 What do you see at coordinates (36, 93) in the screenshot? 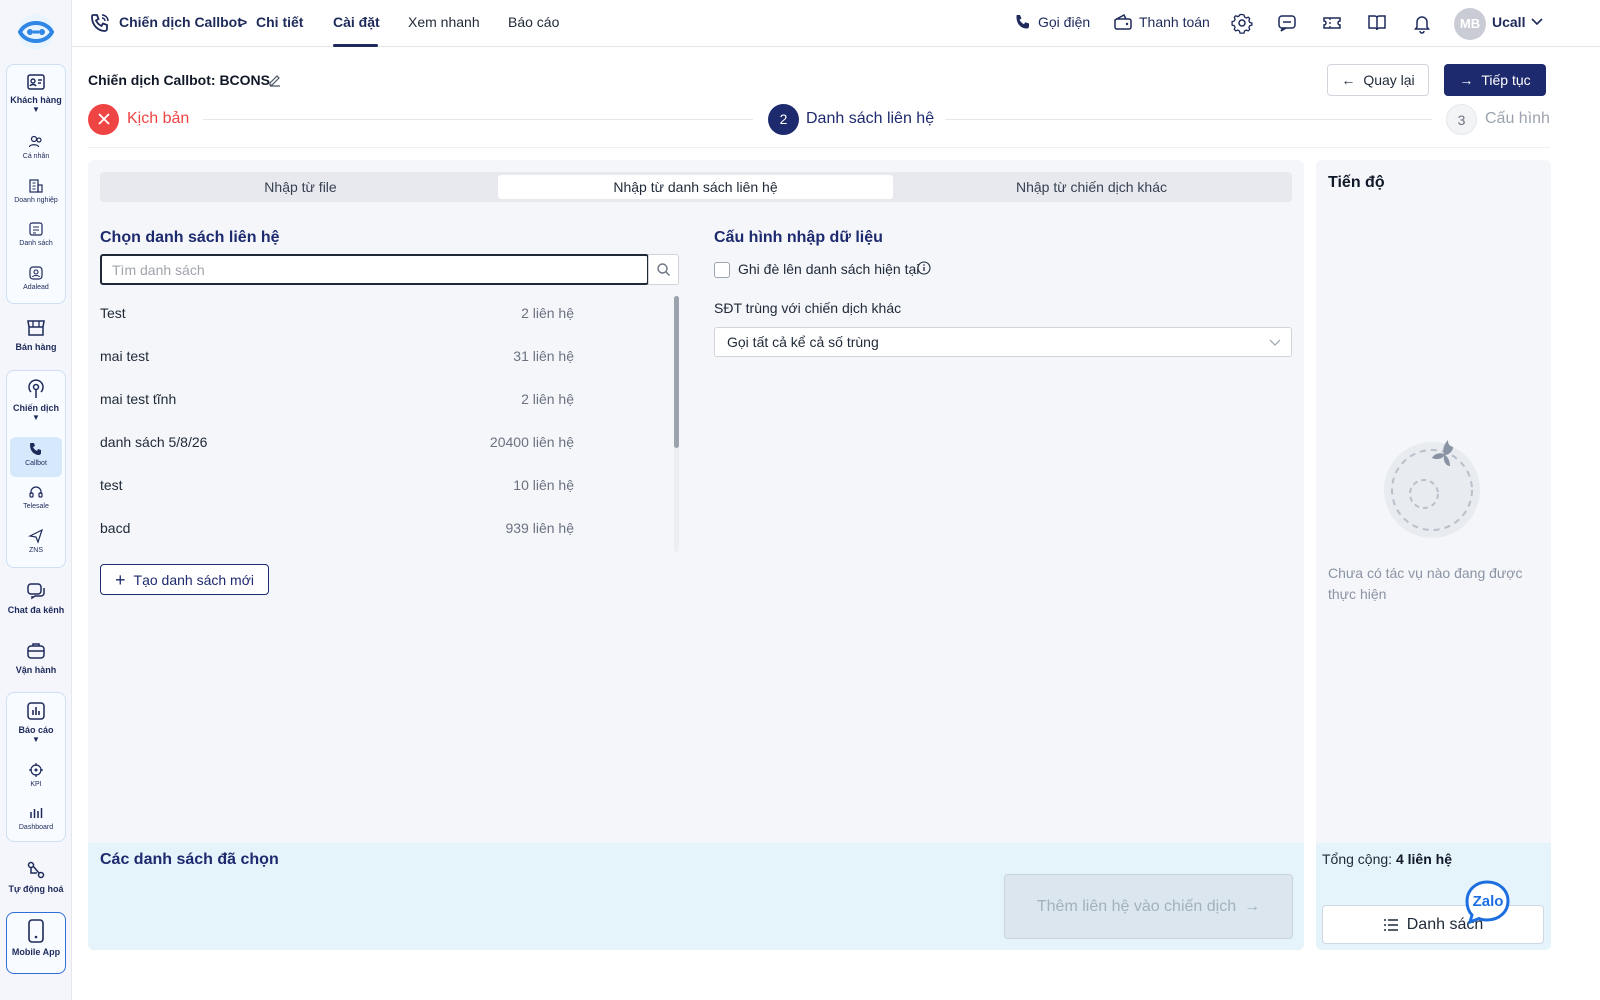
I see `sidebar-item-customers: Khách hàng ▼` at bounding box center [36, 93].